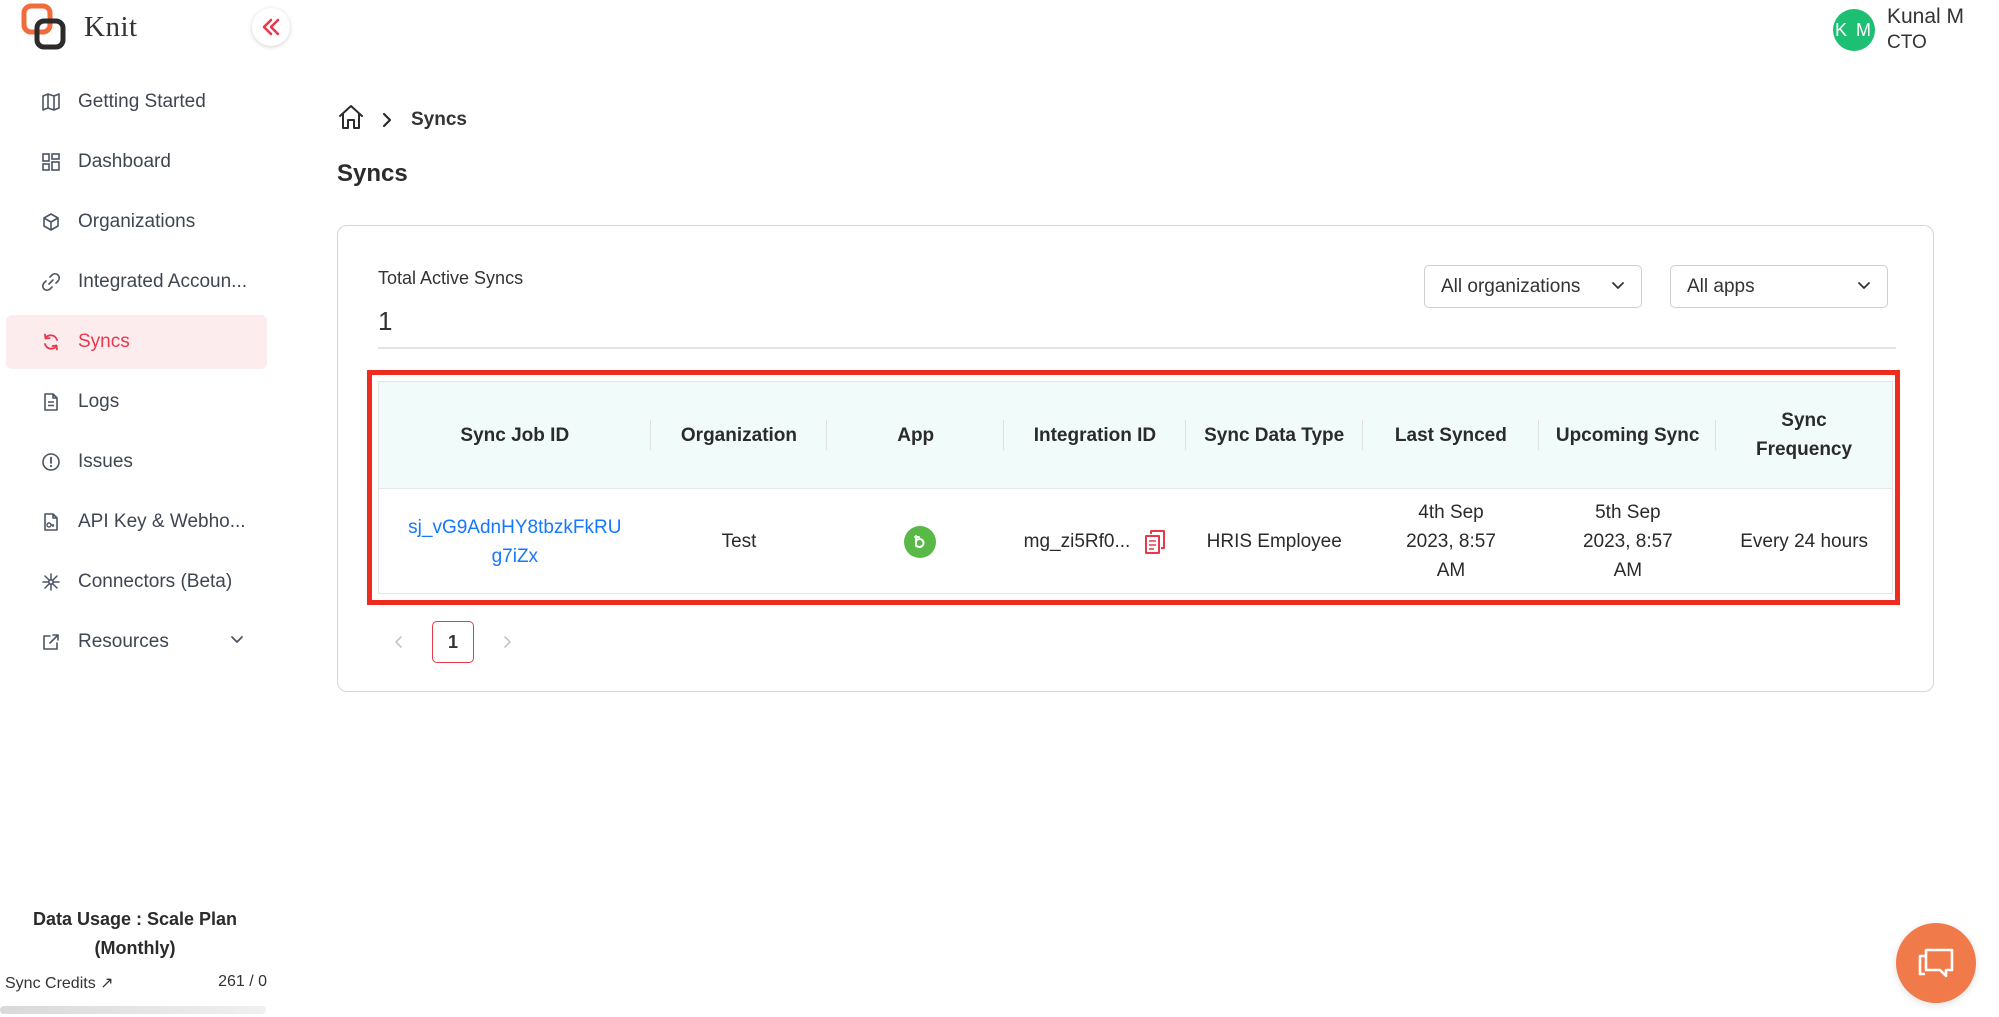 The height and width of the screenshot is (1017, 1999). I want to click on page-number-button: 1, so click(453, 642).